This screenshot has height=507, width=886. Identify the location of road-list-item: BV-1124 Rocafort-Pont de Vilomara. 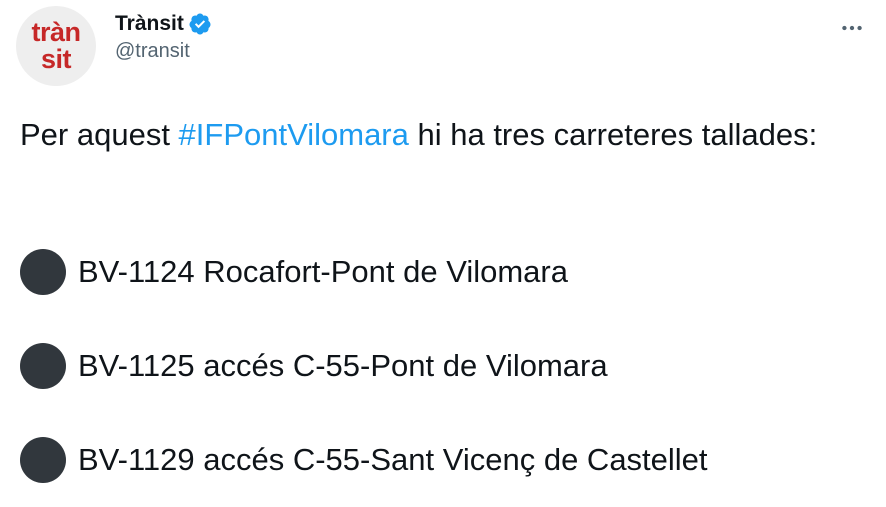
(294, 272).